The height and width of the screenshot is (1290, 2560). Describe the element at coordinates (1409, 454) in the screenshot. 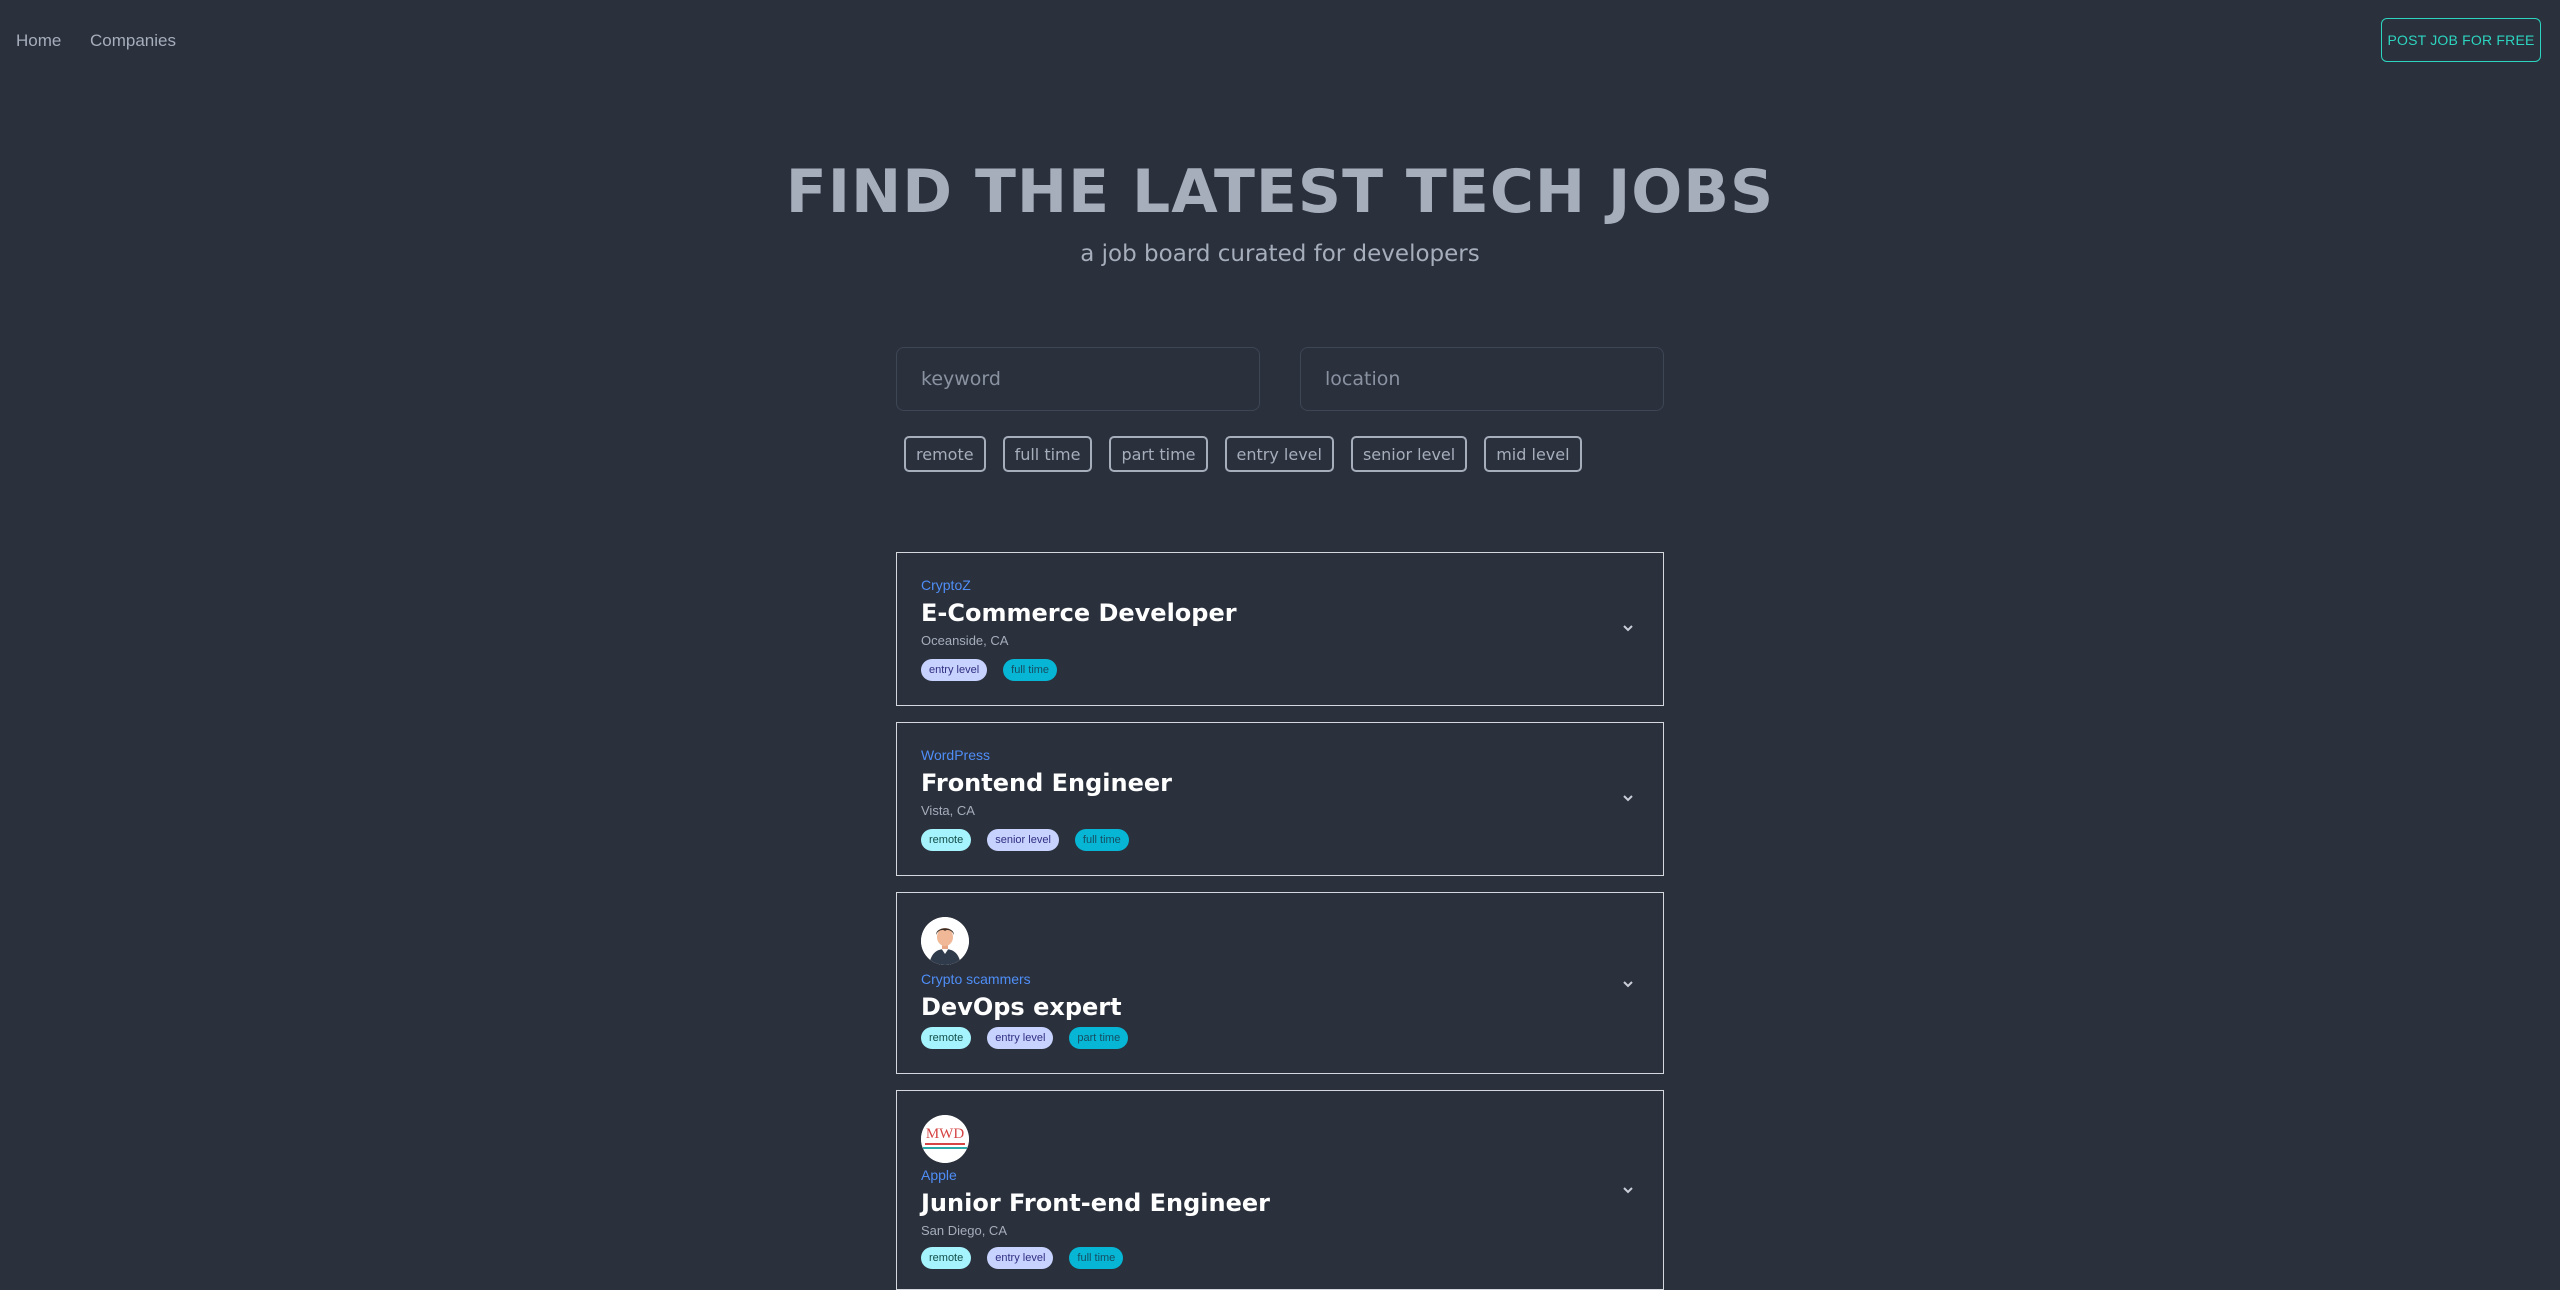

I see `filter-senior-level-button: senior level` at that location.